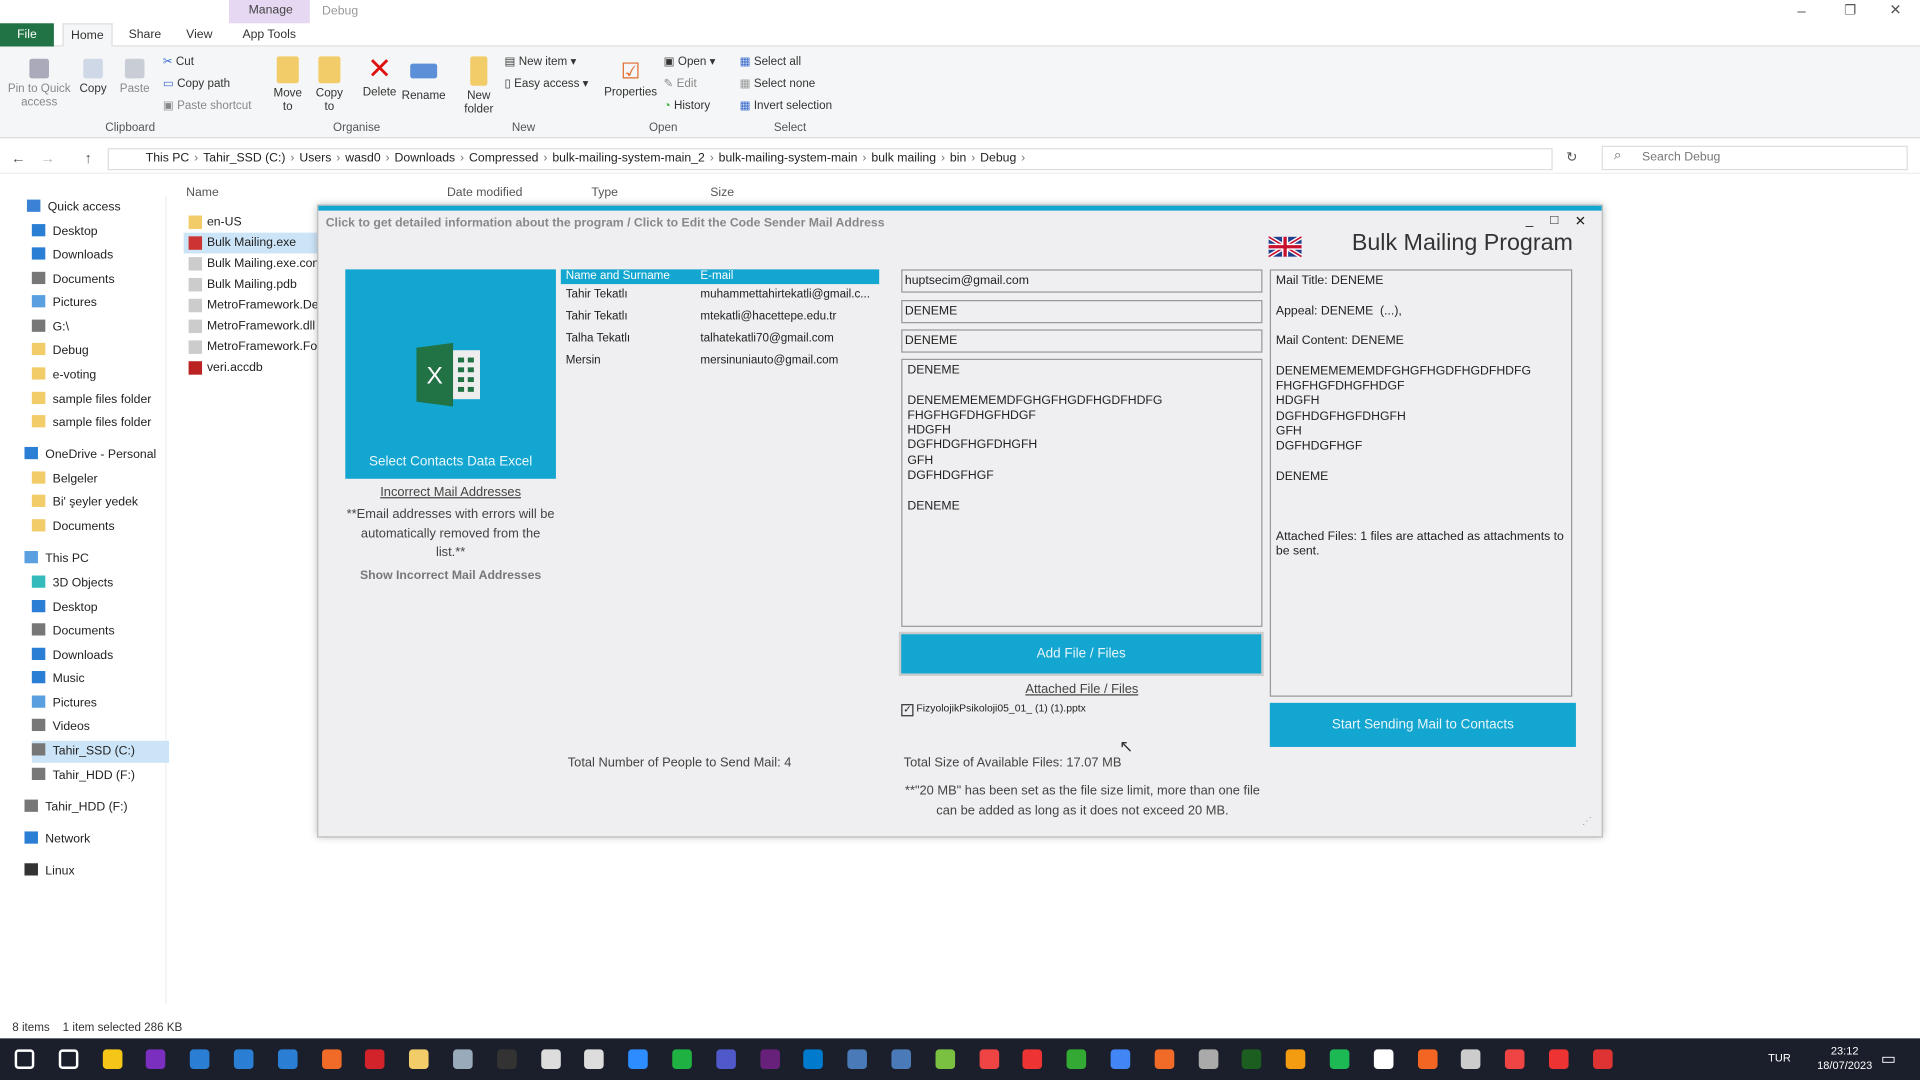 The height and width of the screenshot is (1080, 1920). I want to click on nav-item: e-voting, so click(63, 376).